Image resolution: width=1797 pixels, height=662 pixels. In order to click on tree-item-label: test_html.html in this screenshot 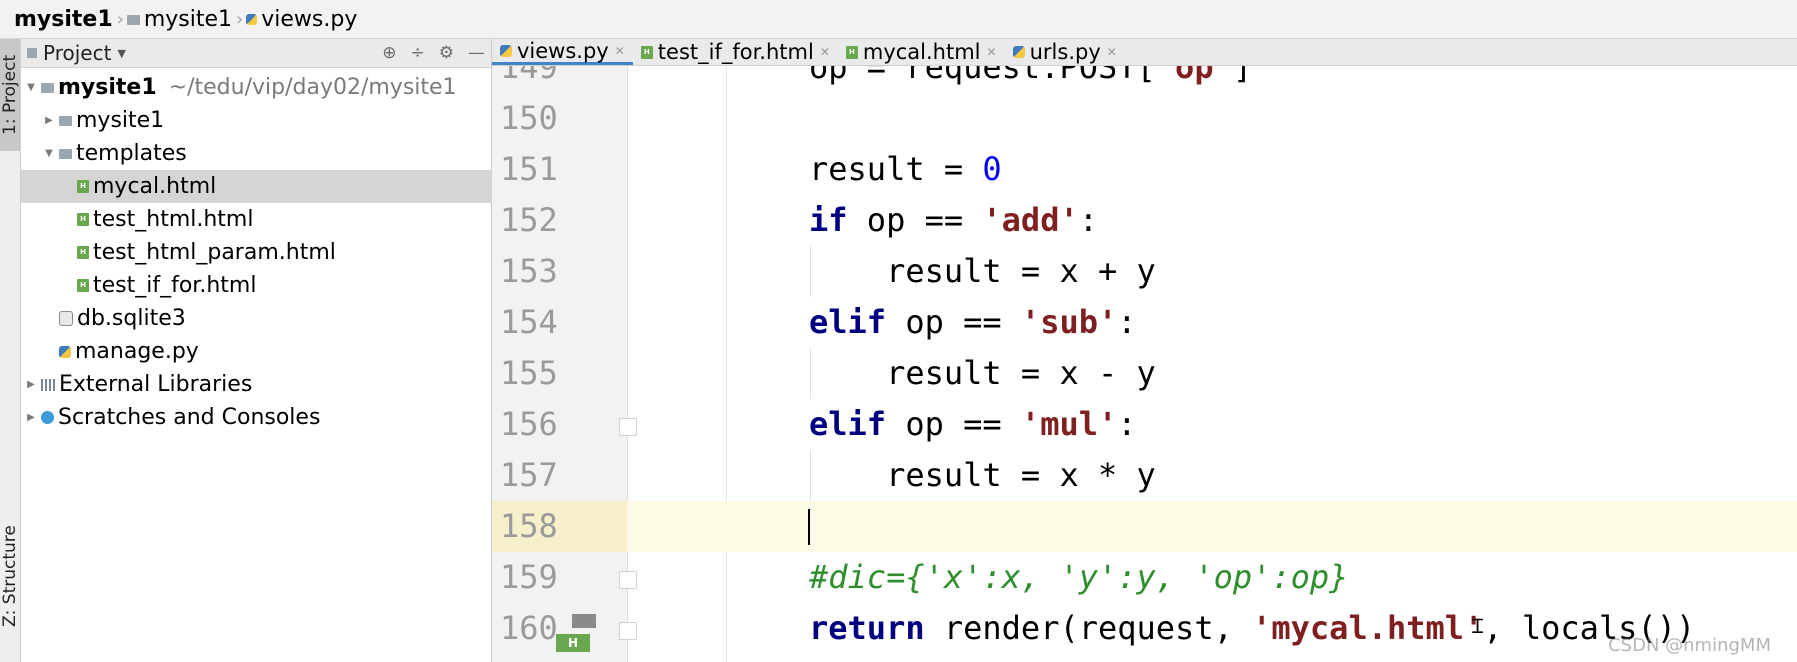, I will do `click(173, 219)`.